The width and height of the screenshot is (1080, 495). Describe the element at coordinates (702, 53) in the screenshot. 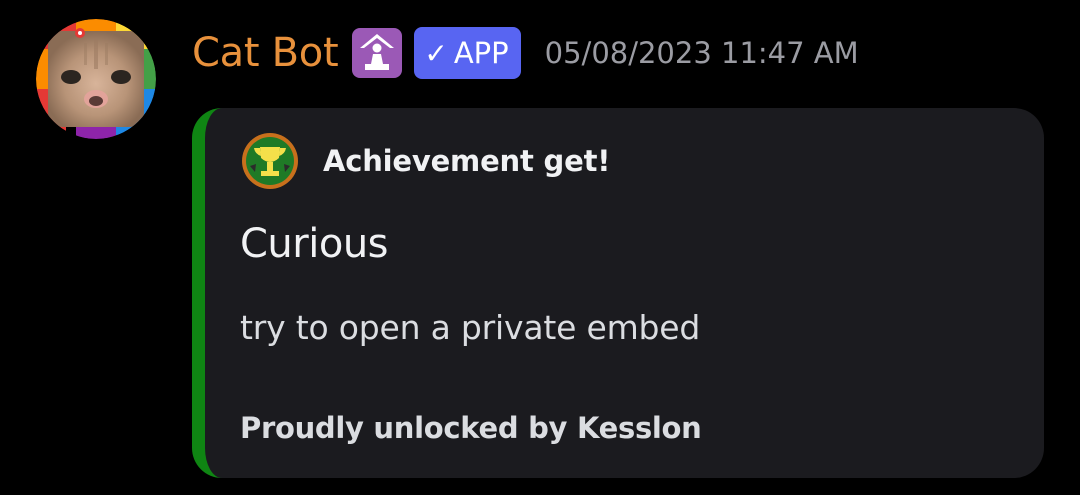

I see `message-timestamp: 05/08/2023 11:47 AM` at that location.